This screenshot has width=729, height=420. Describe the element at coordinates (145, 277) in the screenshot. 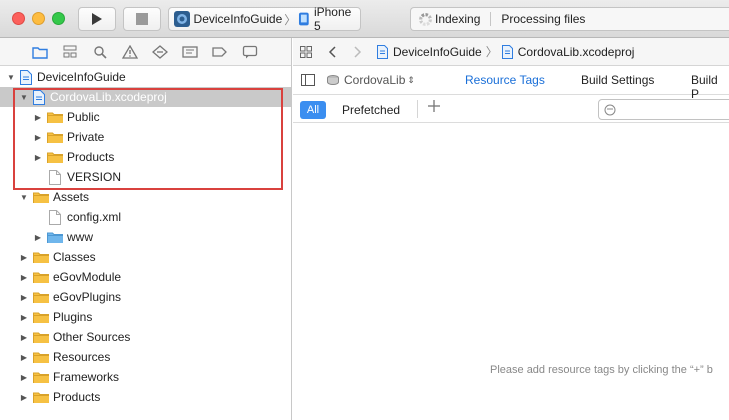

I see `tree-item: ▶ eGovModule` at that location.